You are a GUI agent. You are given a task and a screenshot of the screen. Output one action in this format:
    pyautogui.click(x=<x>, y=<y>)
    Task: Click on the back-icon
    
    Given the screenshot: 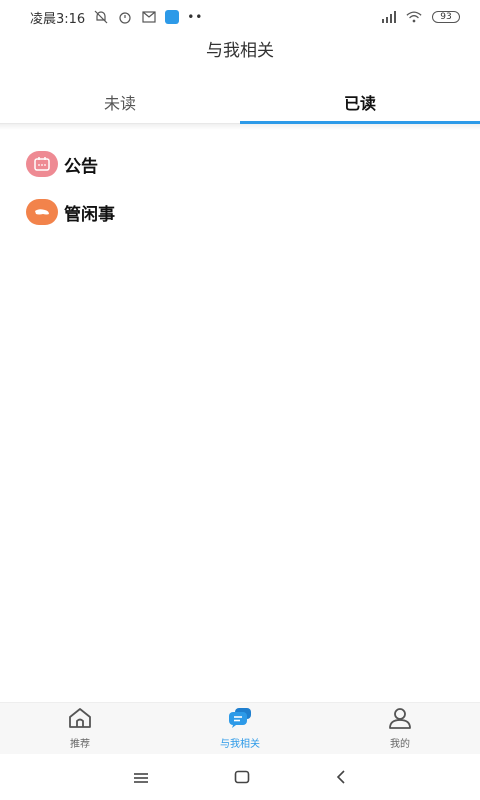 What is the action you would take?
    pyautogui.click(x=341, y=778)
    